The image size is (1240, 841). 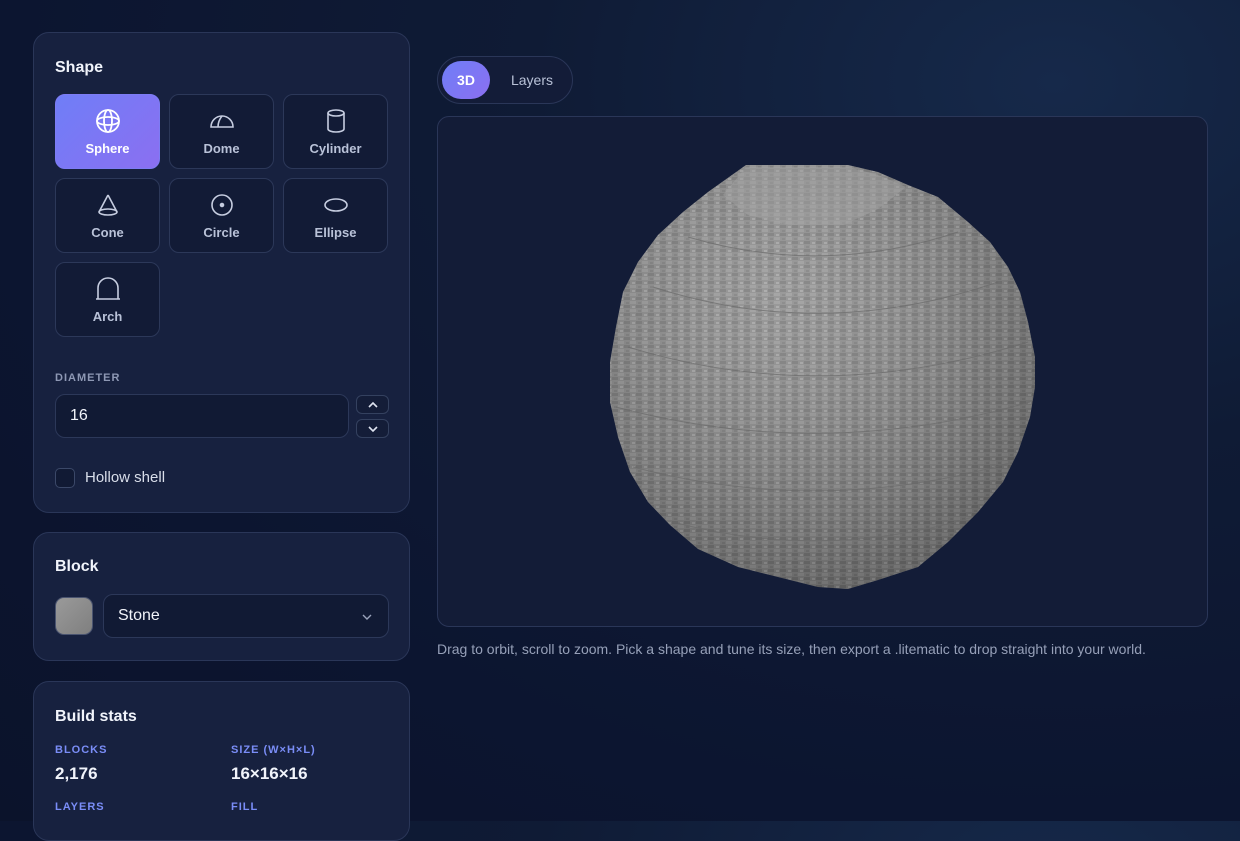 I want to click on ellipse-icon, so click(x=335, y=204).